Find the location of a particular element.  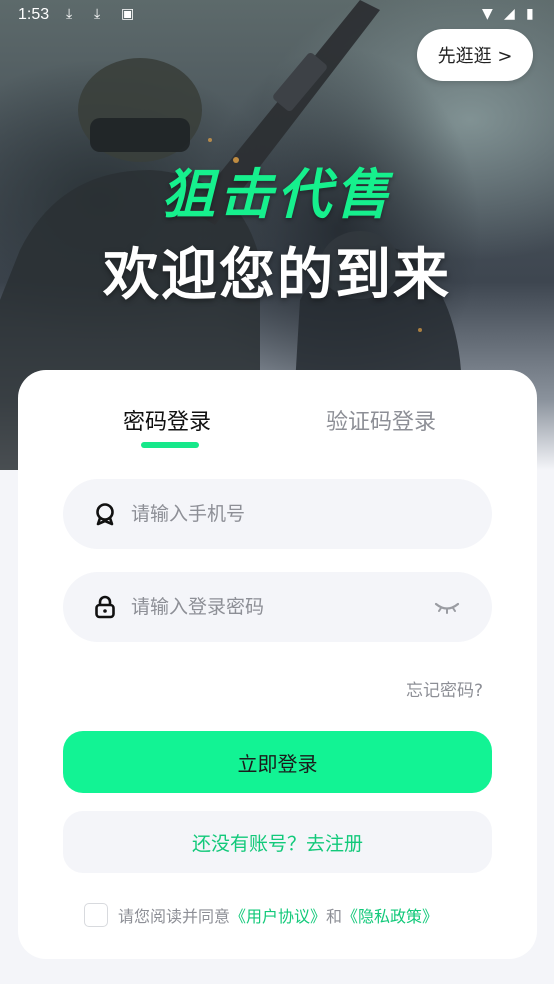

privacy-policy-link: 《隐私政策》 is located at coordinates (390, 915).